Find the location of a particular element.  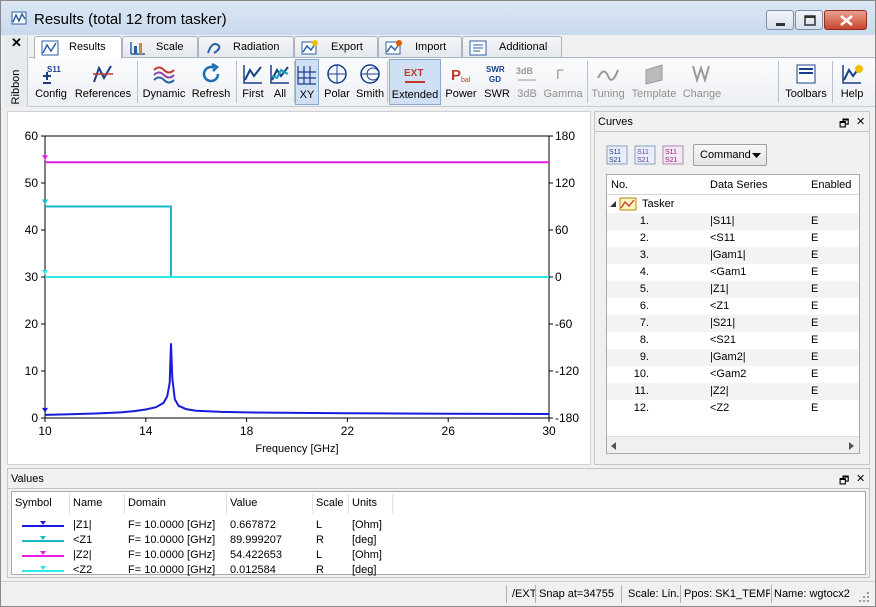

curve-row: 7. |S21| E is located at coordinates (733, 323).